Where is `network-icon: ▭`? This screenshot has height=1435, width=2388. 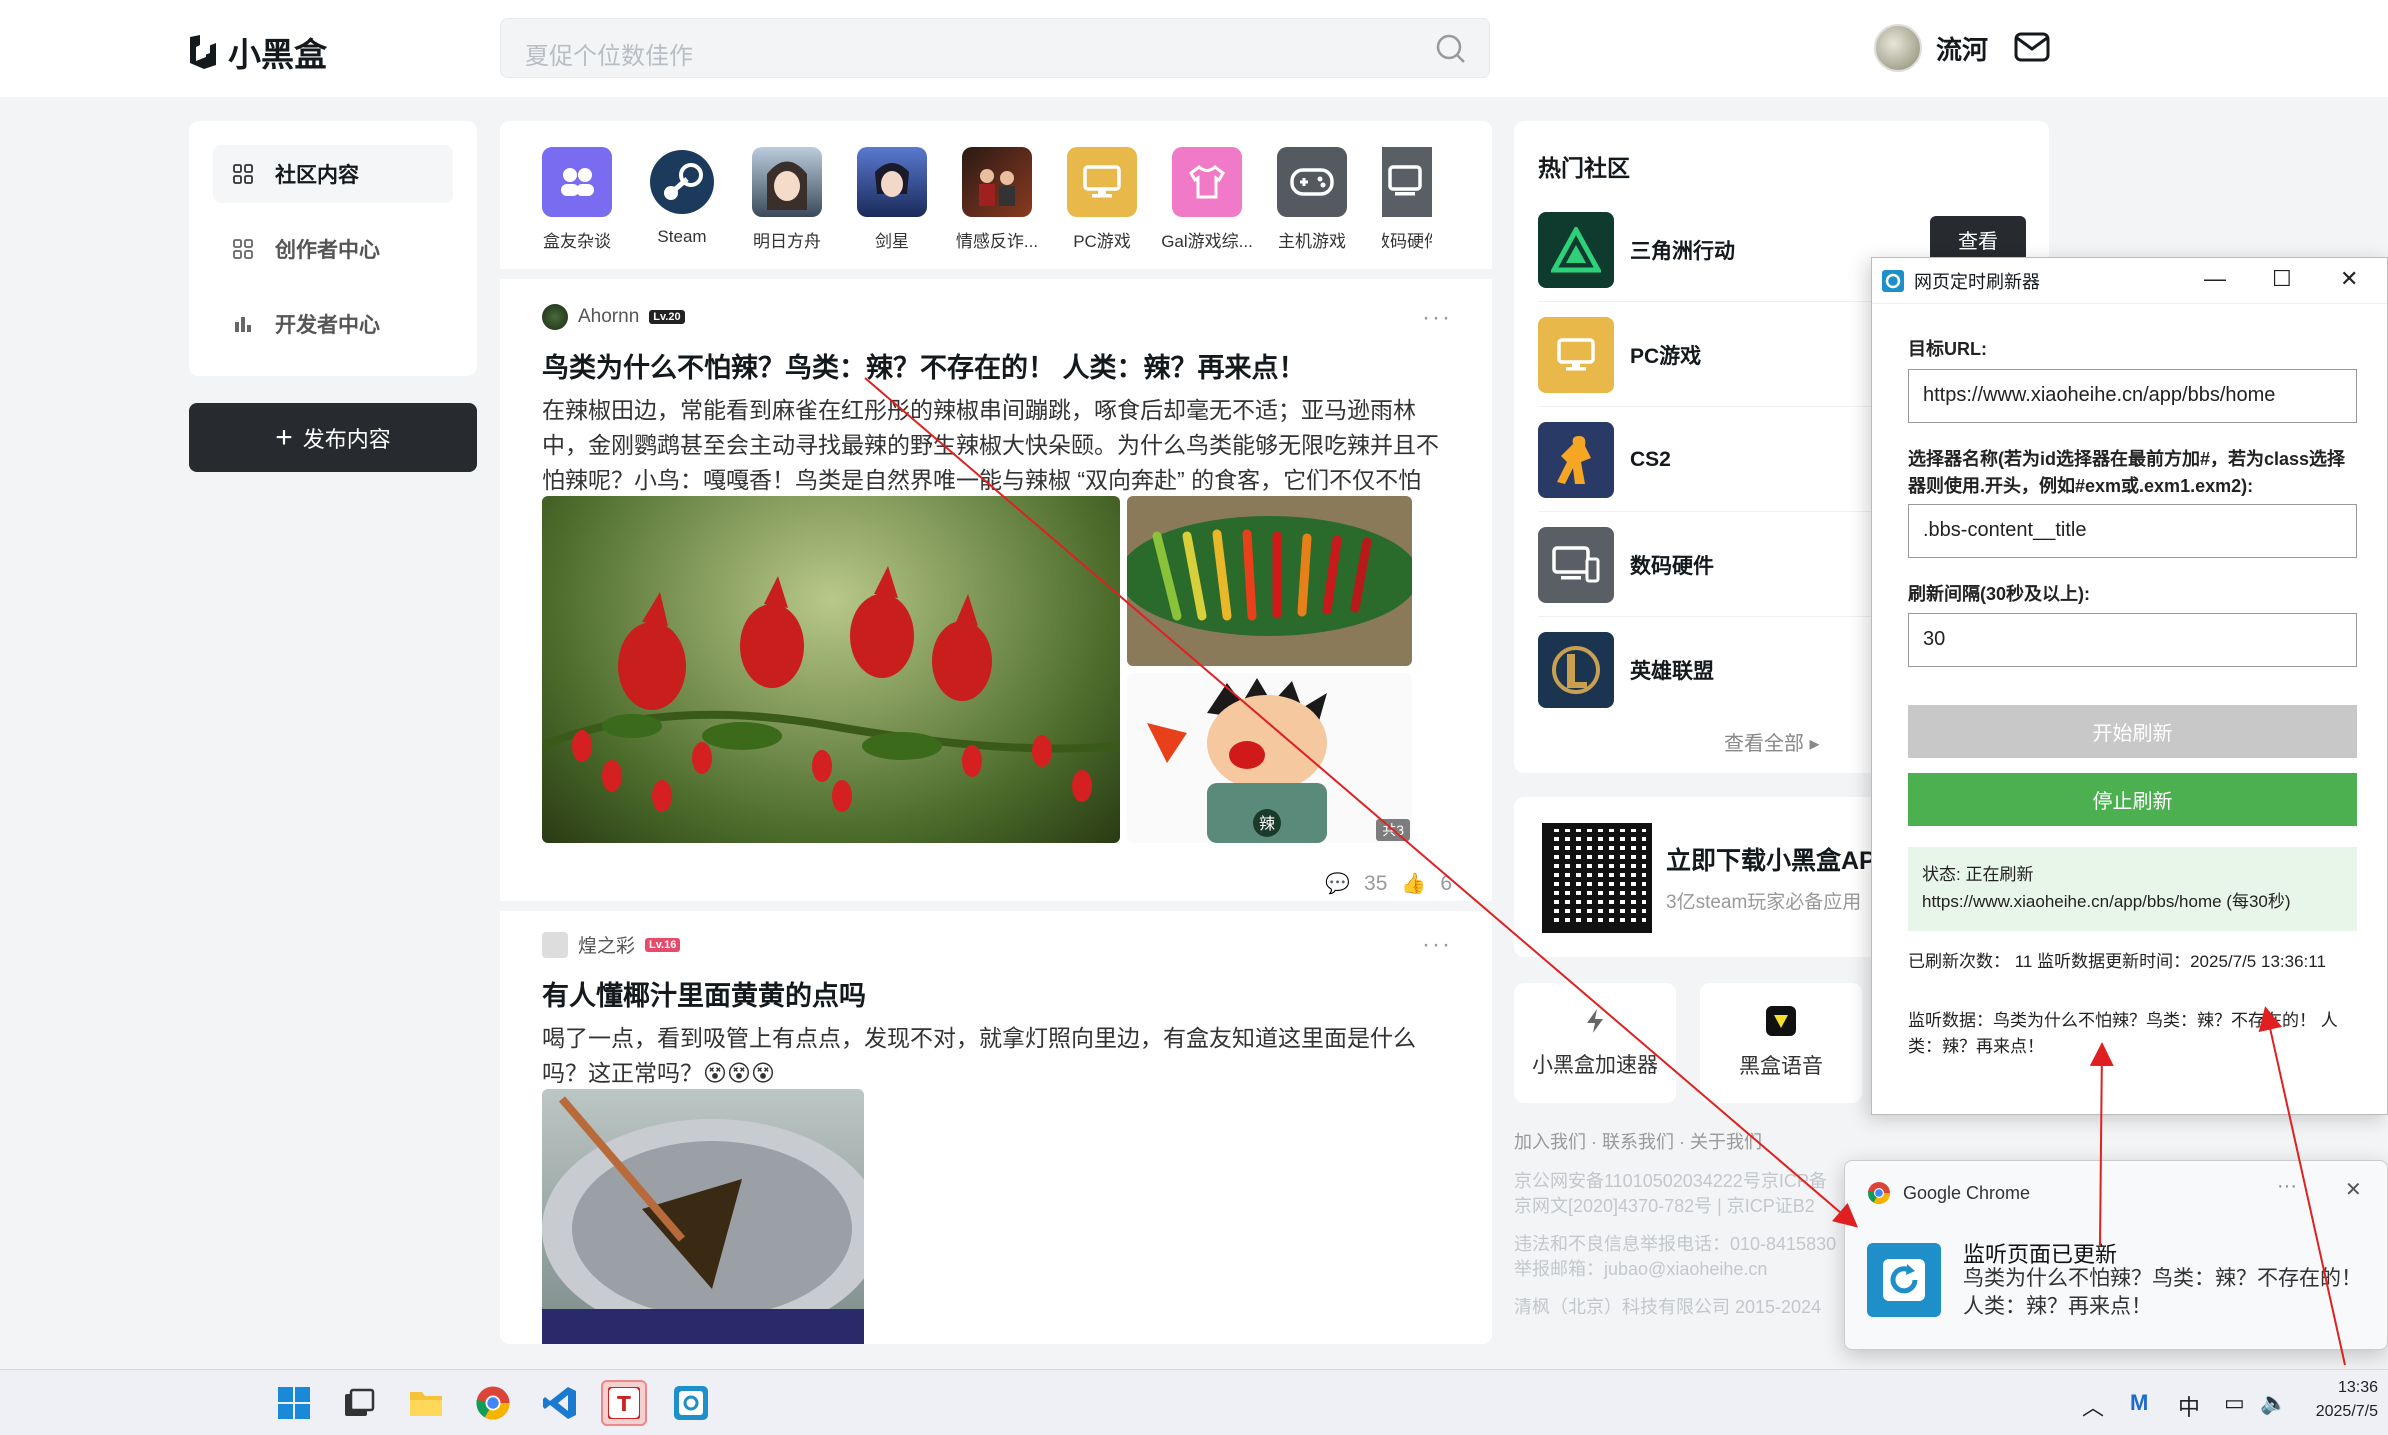
network-icon: ▭ is located at coordinates (2234, 1403).